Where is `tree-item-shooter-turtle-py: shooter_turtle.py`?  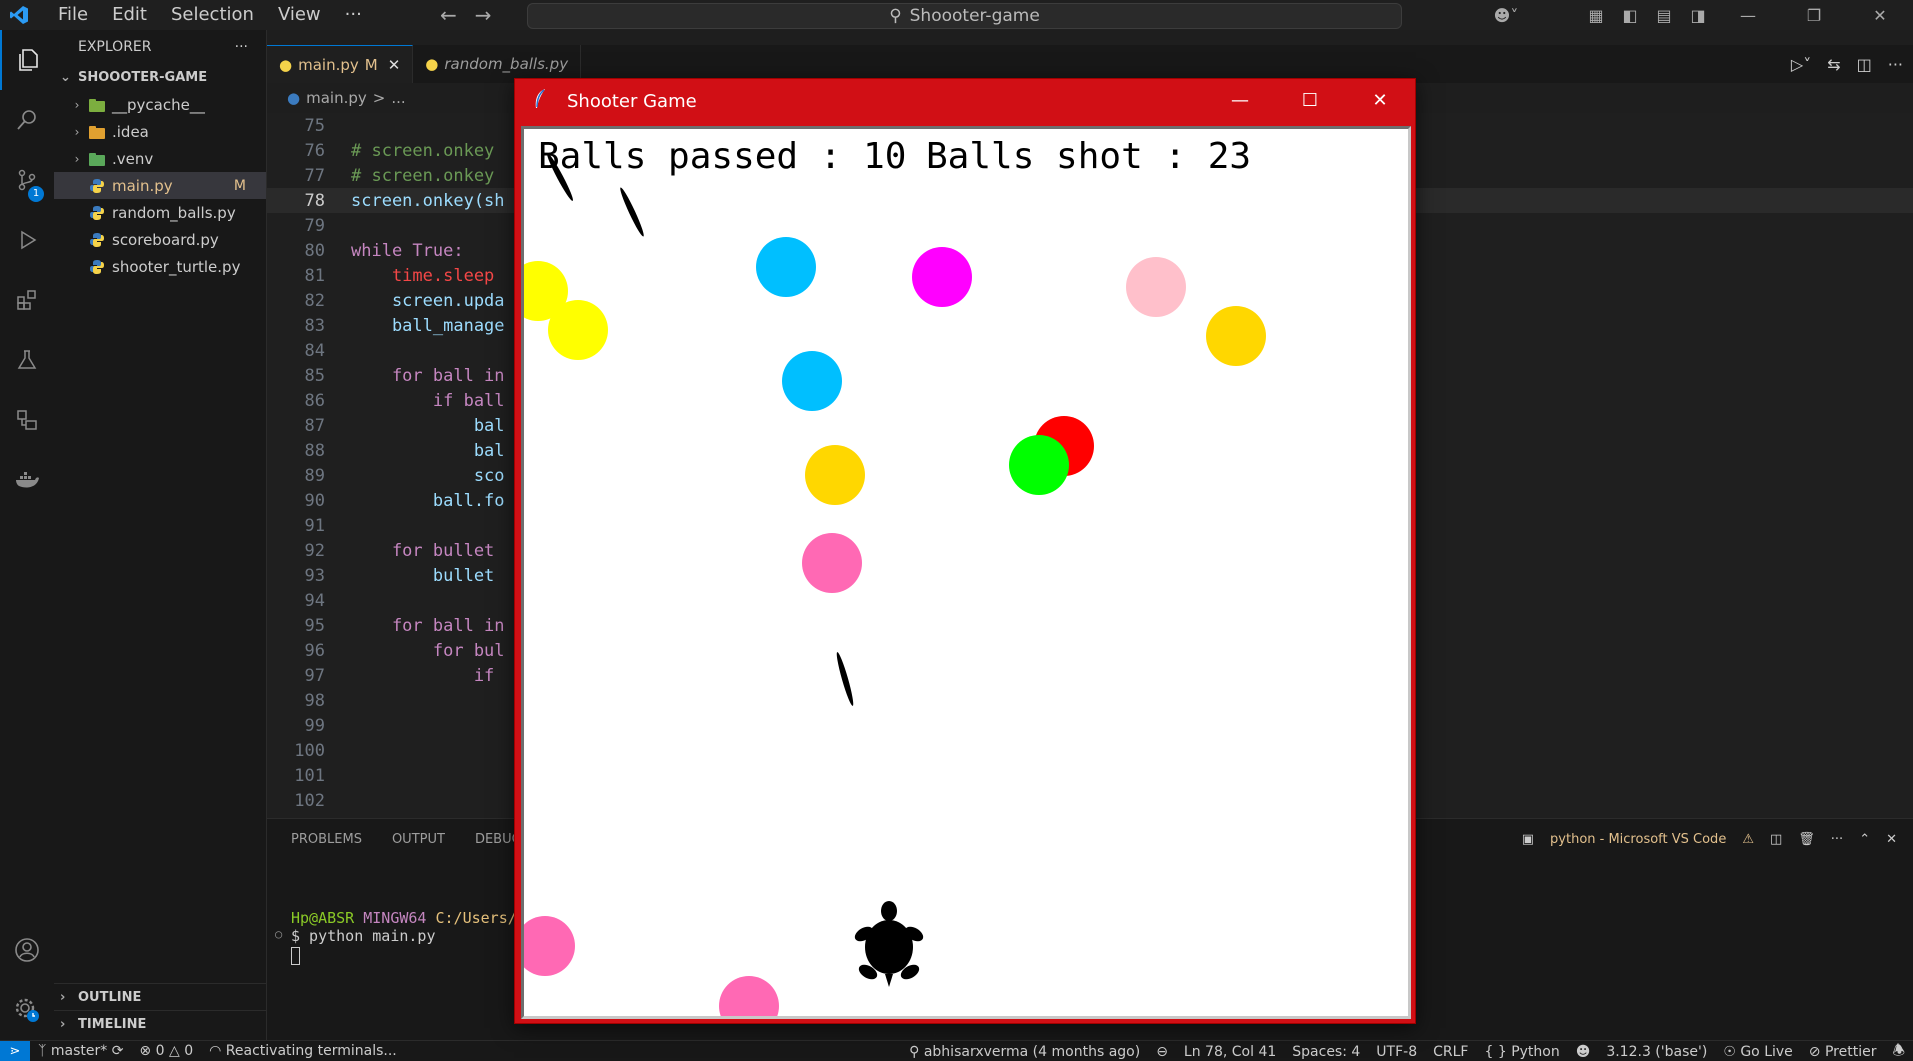 tree-item-shooter-turtle-py: shooter_turtle.py is located at coordinates (160, 266).